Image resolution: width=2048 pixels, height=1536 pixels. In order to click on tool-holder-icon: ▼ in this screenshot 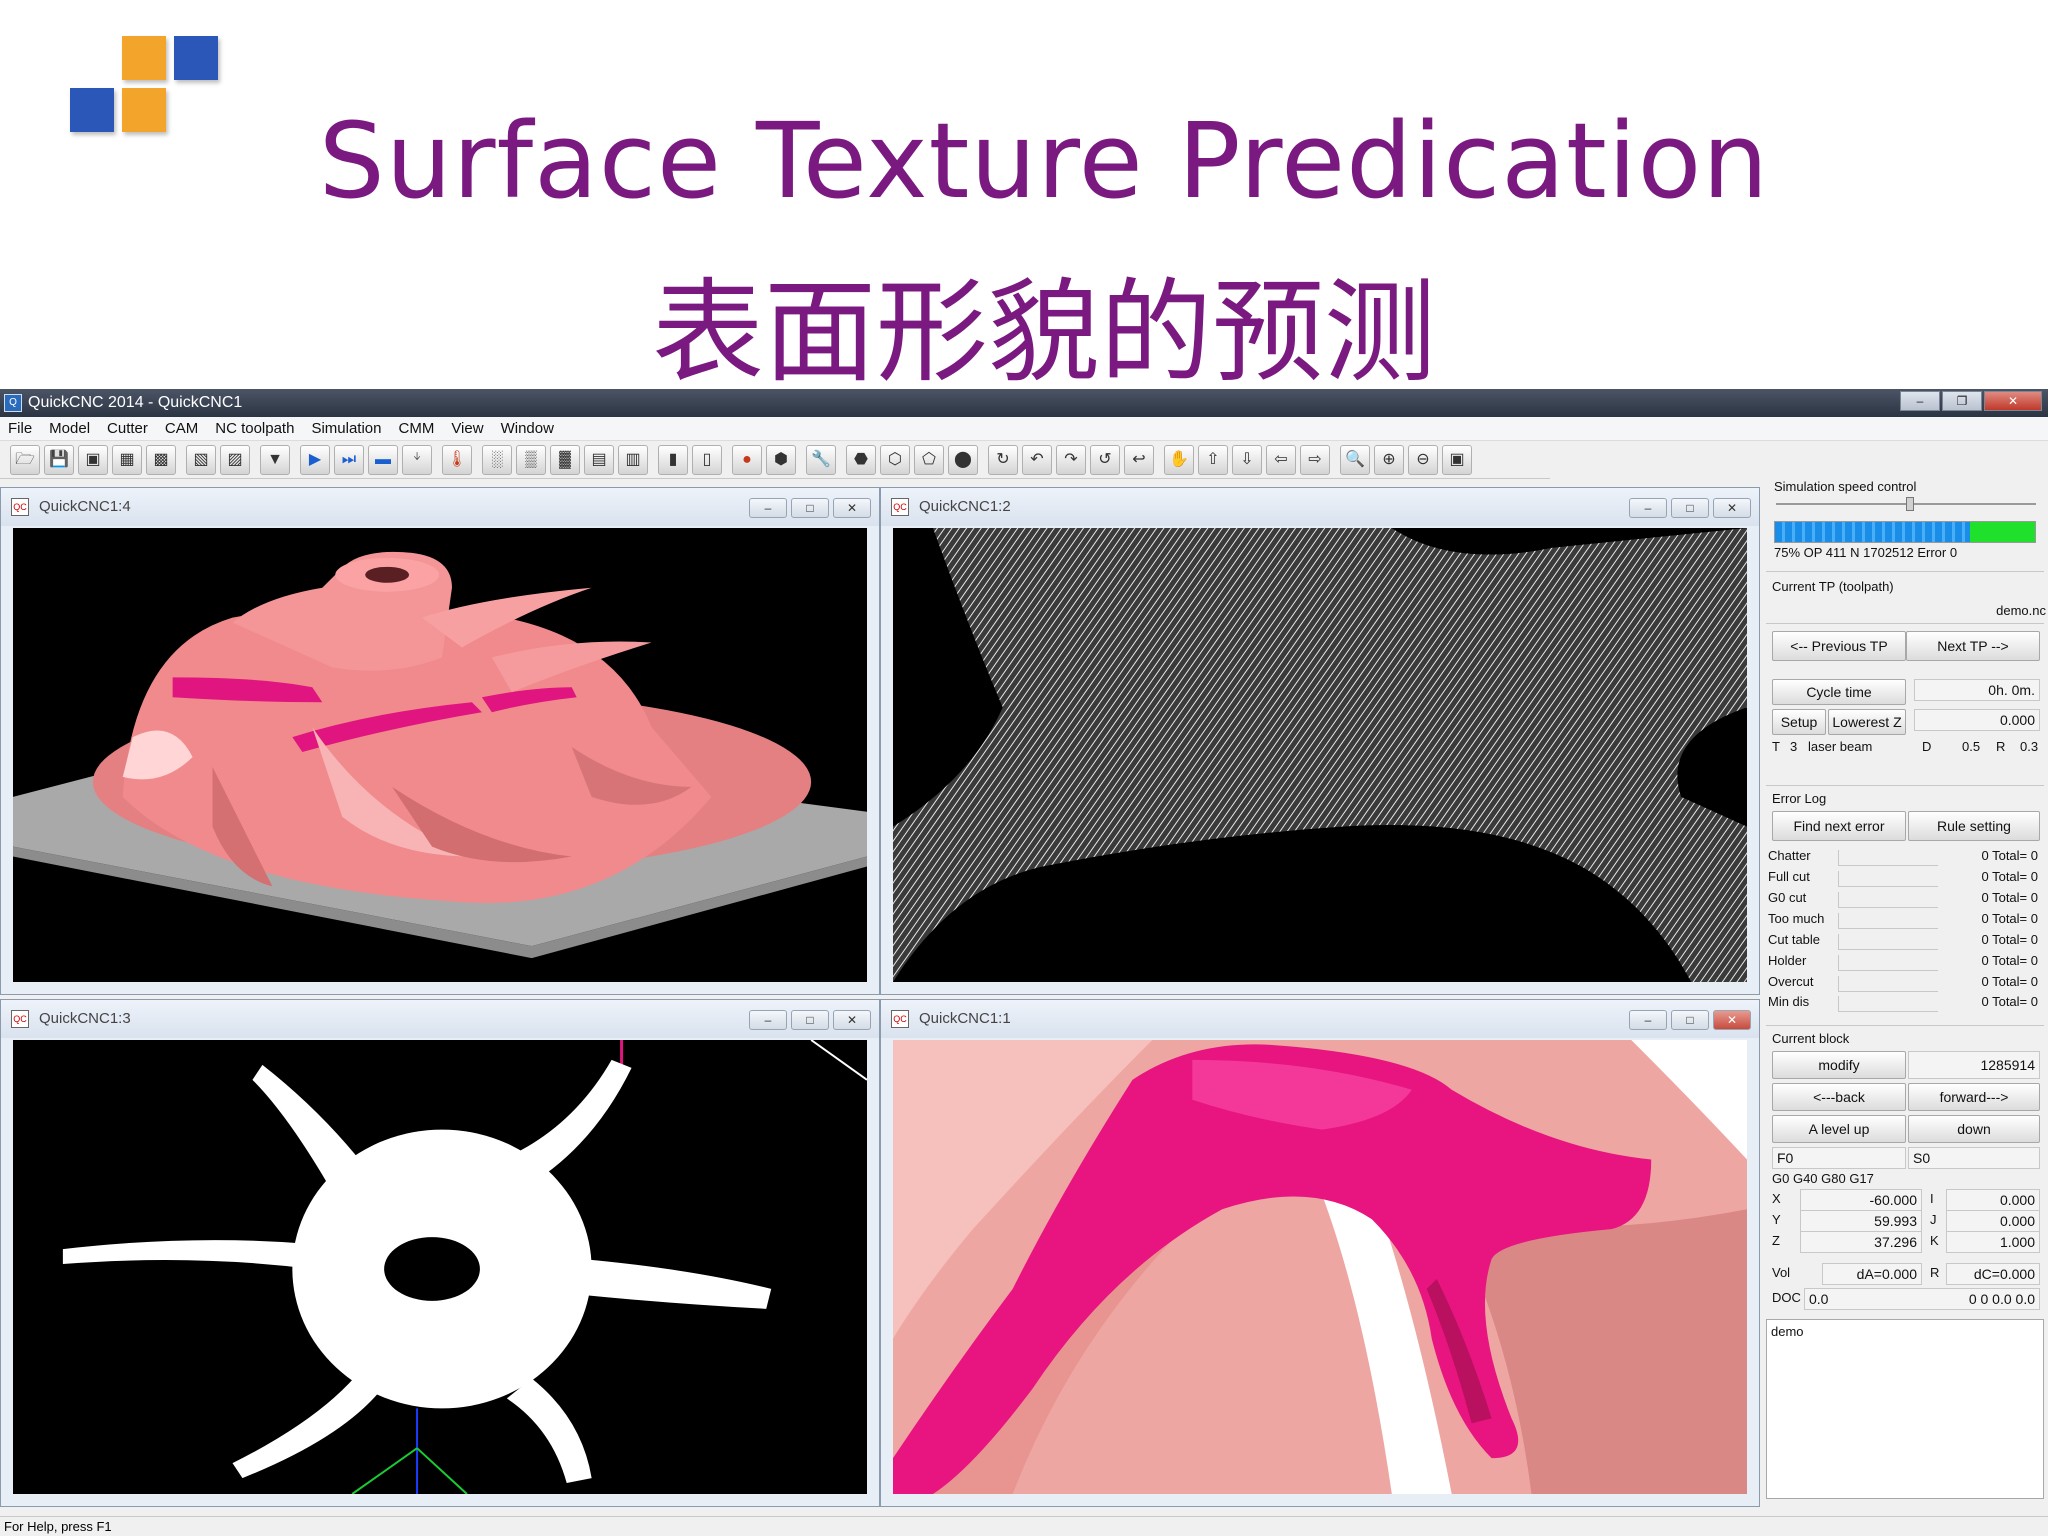, I will do `click(275, 459)`.